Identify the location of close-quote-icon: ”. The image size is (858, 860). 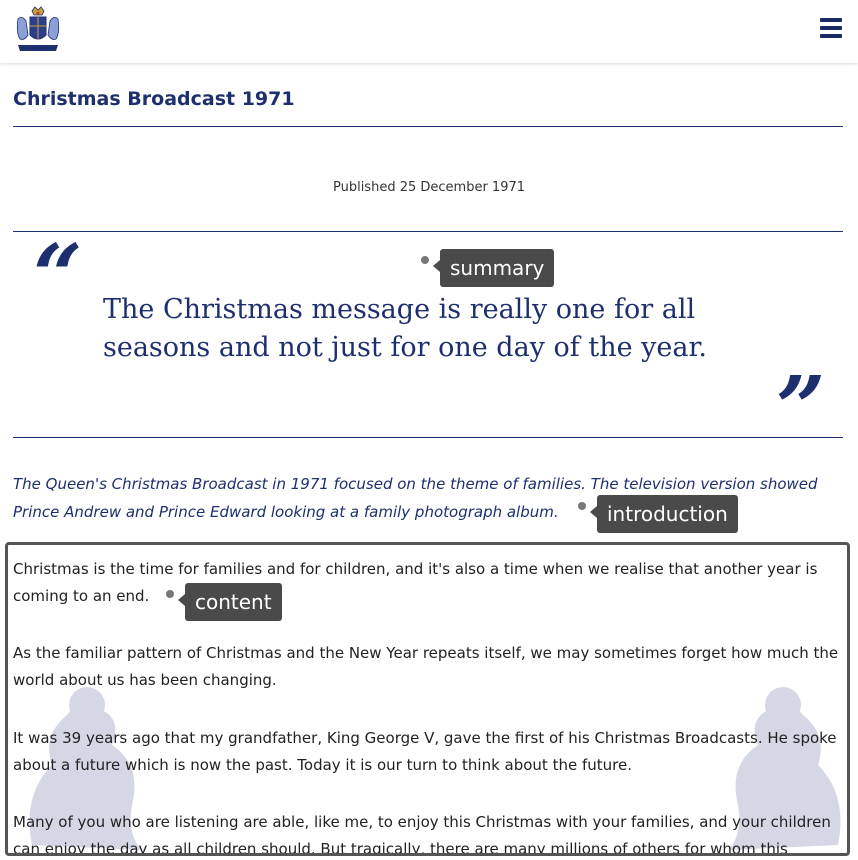
(801, 408).